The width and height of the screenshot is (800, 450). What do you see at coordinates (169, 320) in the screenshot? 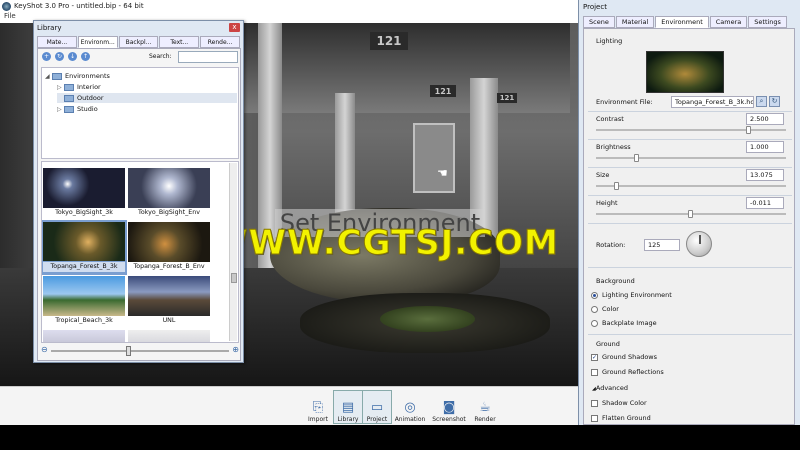
I see `thumbnail-label: UNL` at bounding box center [169, 320].